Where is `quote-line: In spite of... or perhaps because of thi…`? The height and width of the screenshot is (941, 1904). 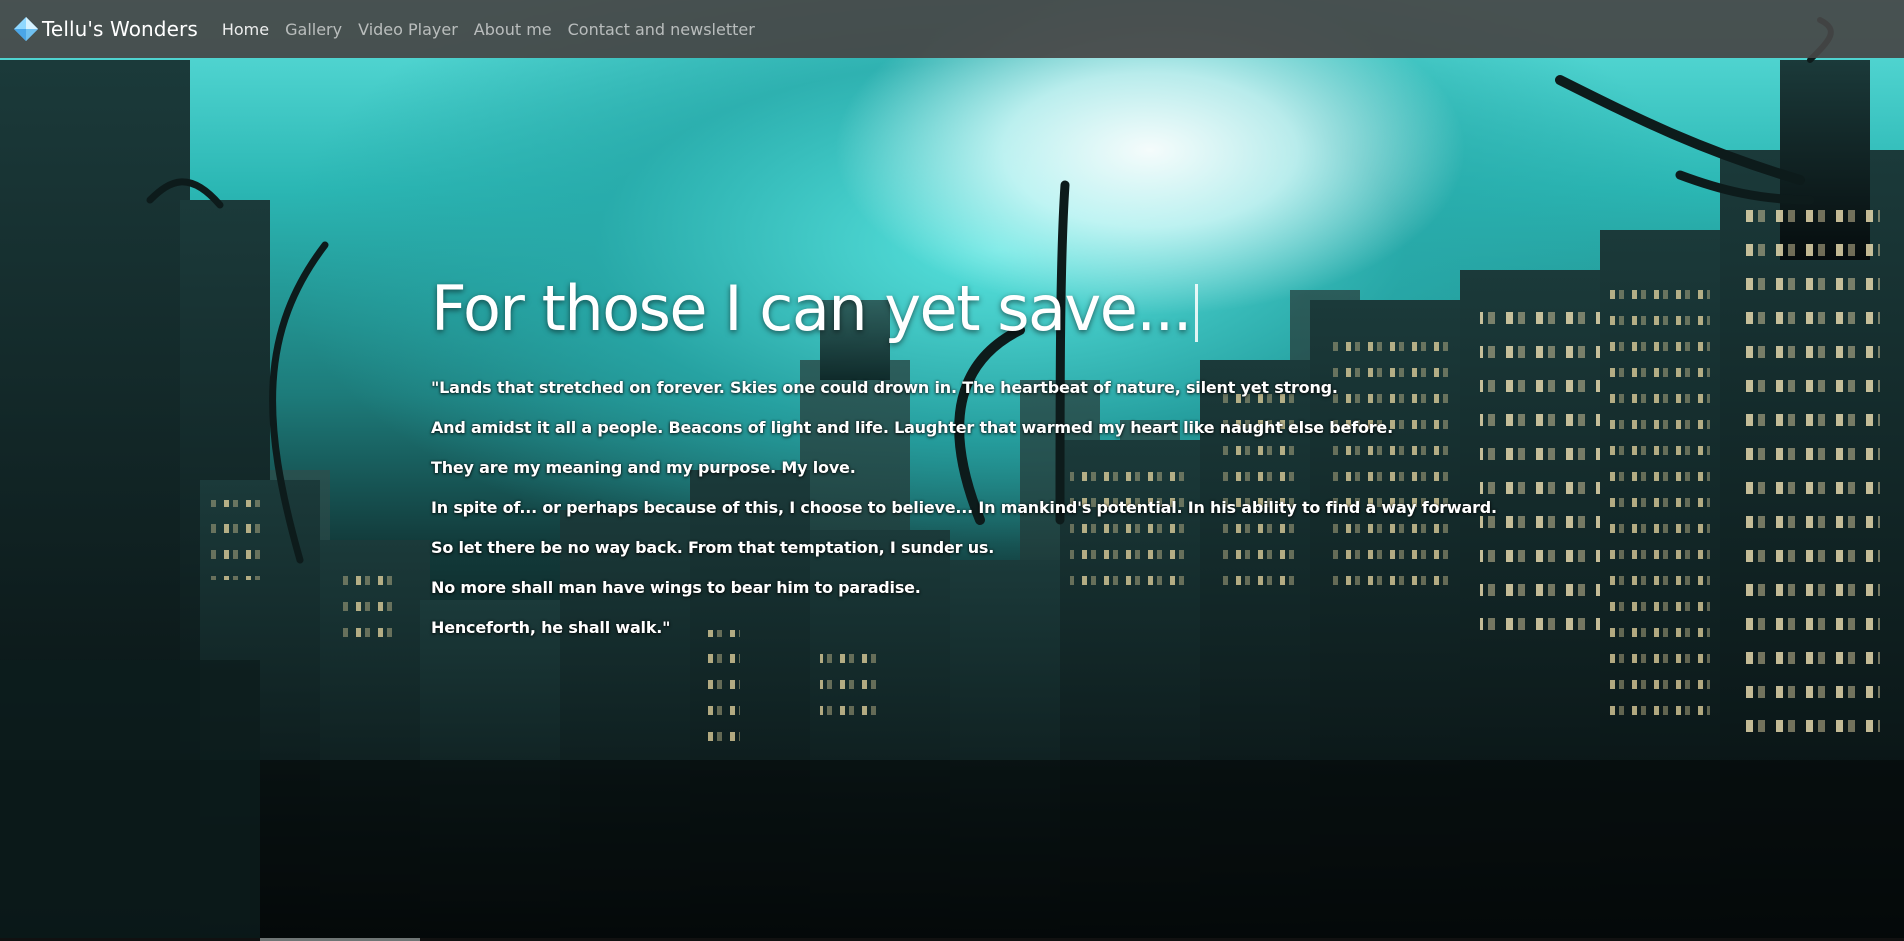 quote-line: In spite of... or perhaps because of thi… is located at coordinates (964, 507).